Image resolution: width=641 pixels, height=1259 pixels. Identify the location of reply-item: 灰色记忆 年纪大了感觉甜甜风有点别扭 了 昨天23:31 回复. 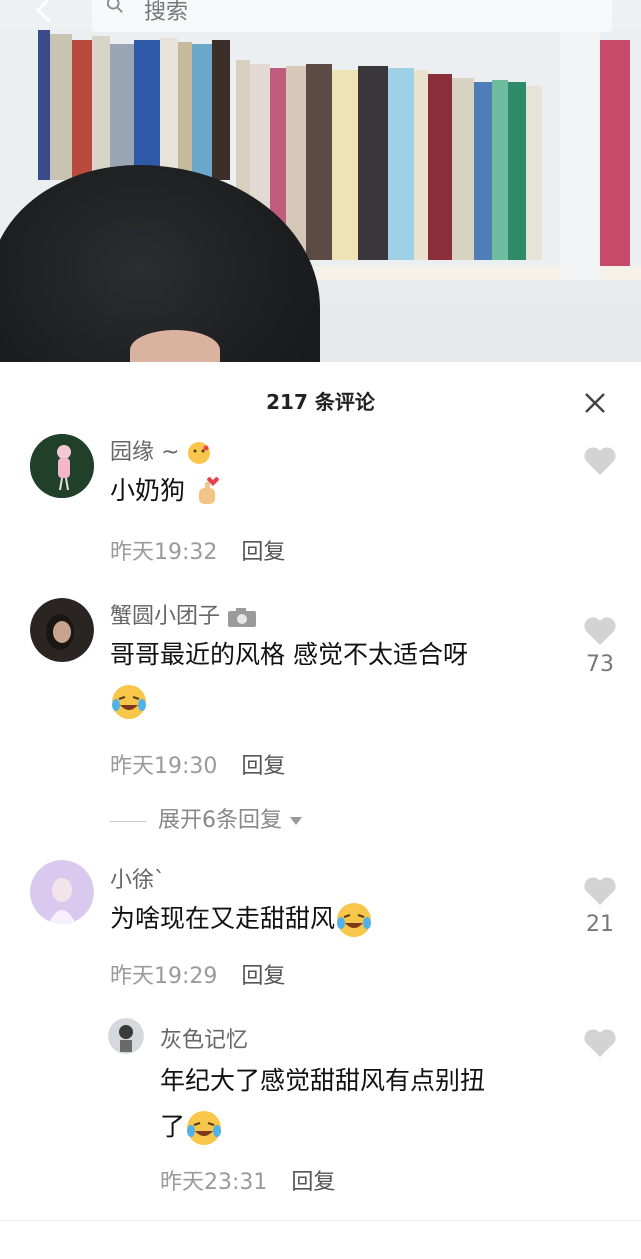
(320, 1108).